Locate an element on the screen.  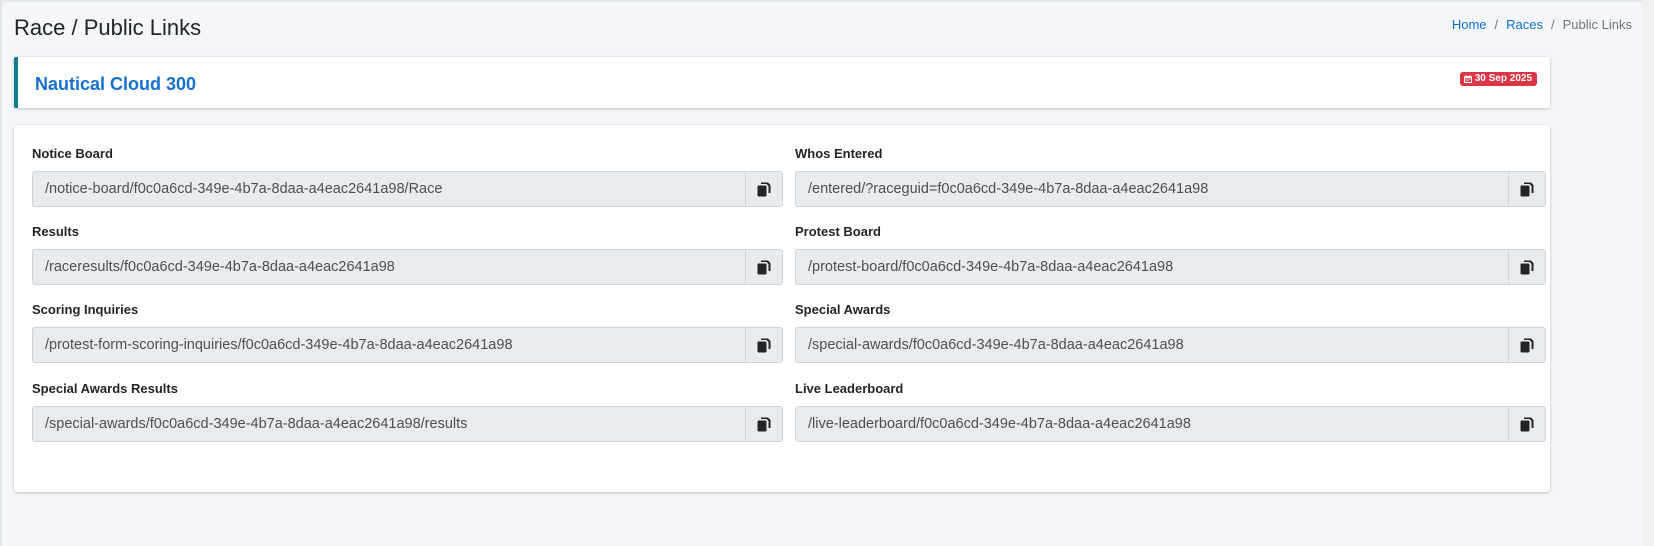
special-awards-results-field: Special Awards Results is located at coordinates (407, 411).